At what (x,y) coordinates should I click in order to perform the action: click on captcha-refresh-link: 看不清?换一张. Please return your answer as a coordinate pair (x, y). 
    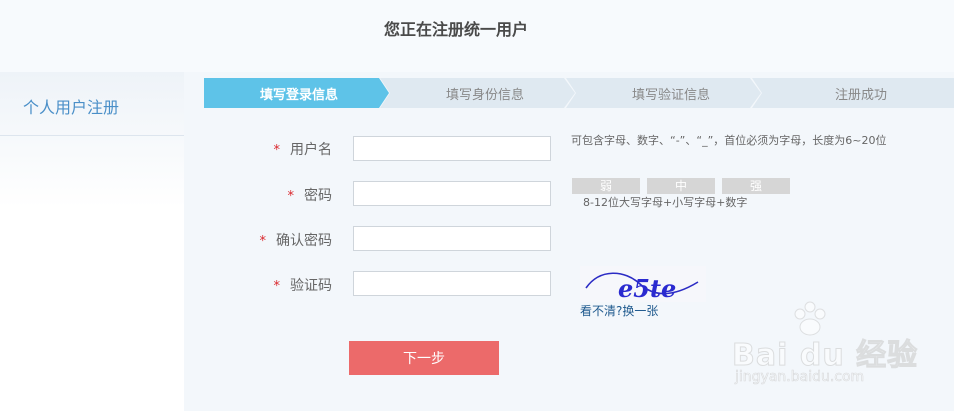
    Looking at the image, I should click on (619, 310).